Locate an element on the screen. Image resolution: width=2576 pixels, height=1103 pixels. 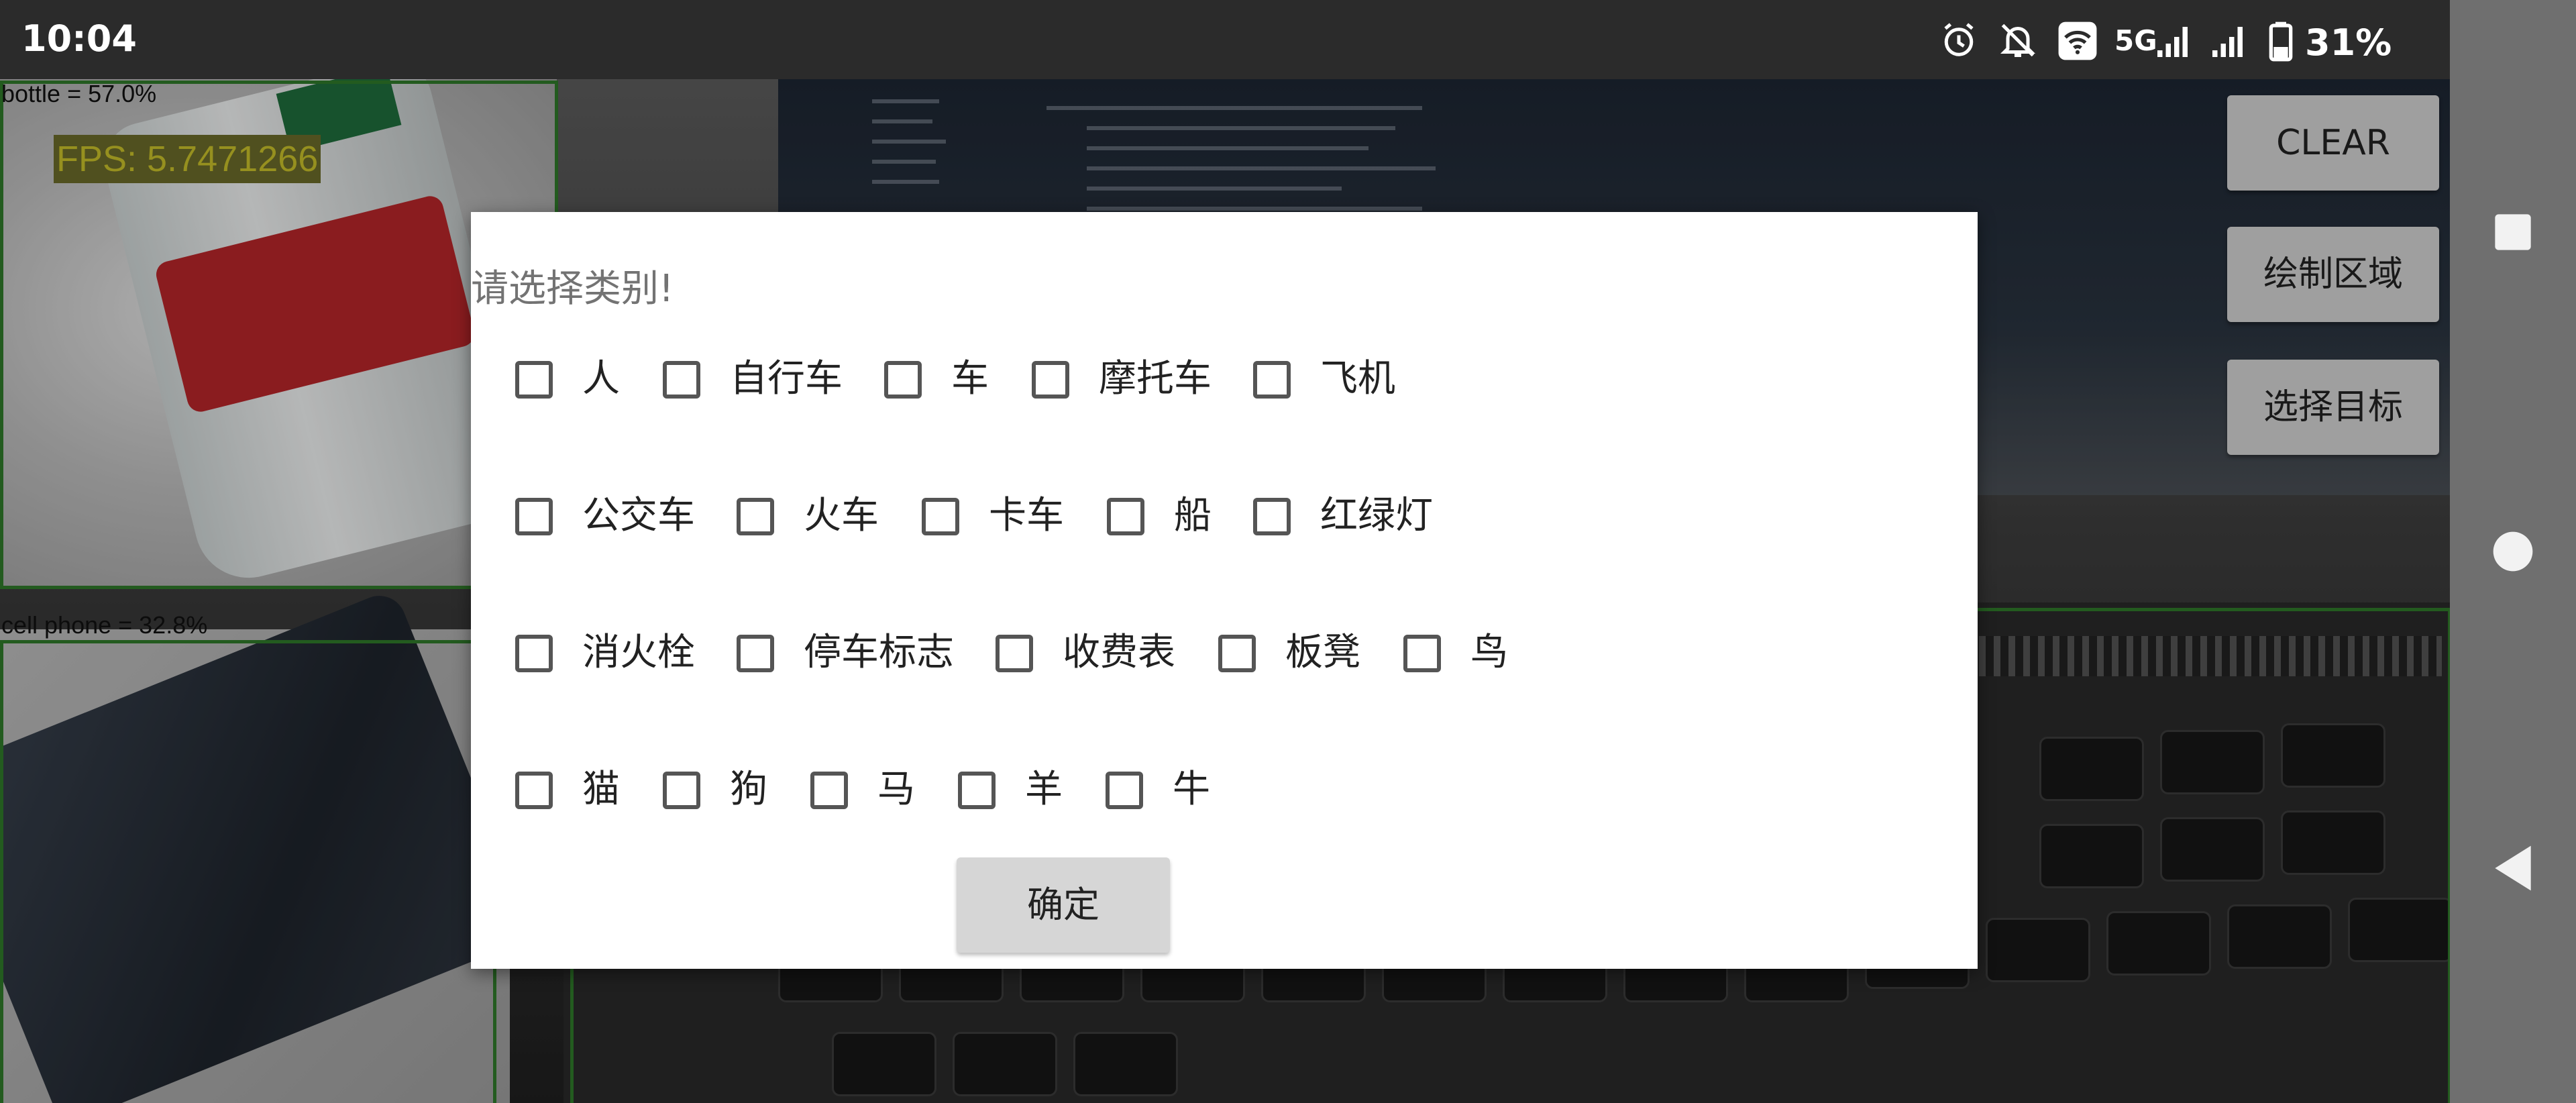
clock: 10:04 is located at coordinates (79, 38).